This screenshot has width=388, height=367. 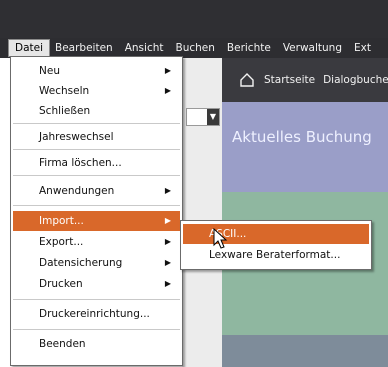 I want to click on menu-ansicht: Ansicht, so click(x=144, y=48).